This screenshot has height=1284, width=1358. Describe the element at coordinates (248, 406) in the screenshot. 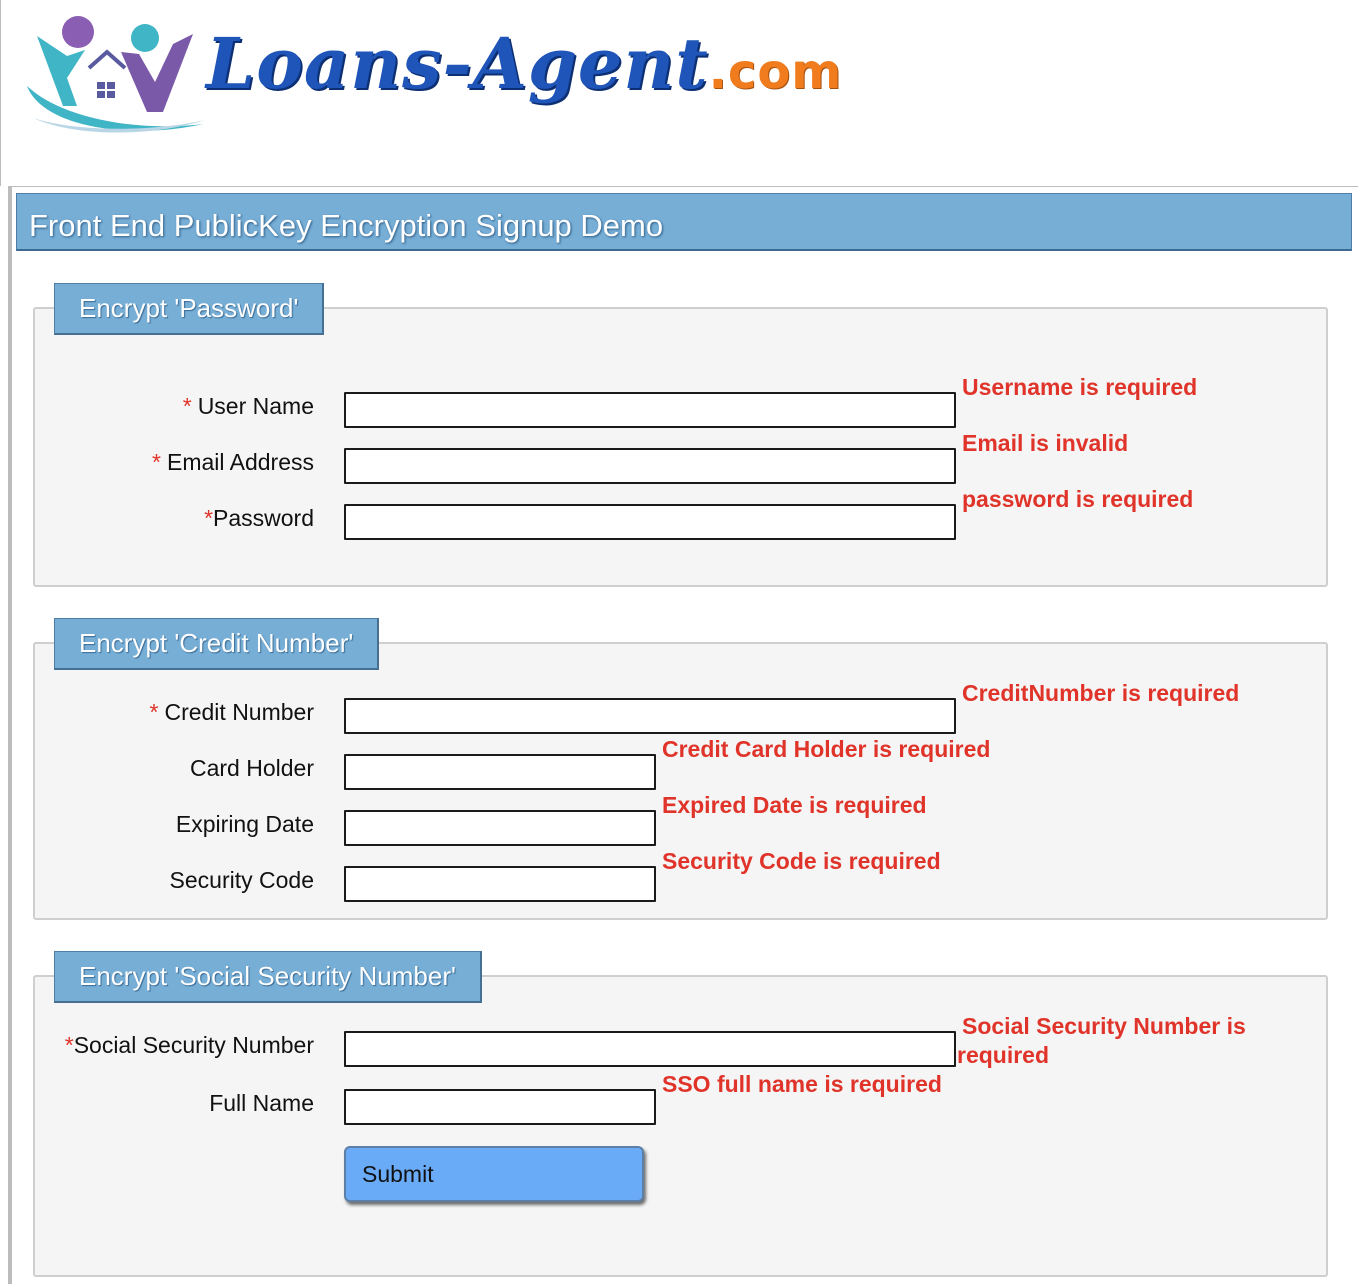

I see `username-label: * User Name` at that location.